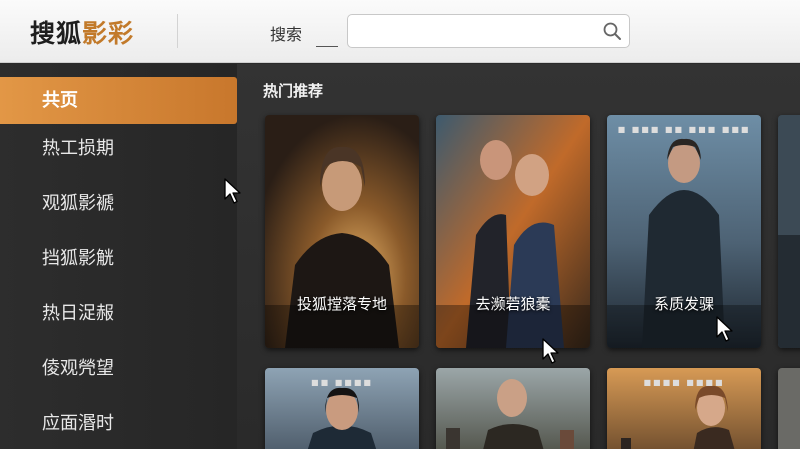  Describe the element at coordinates (56, 33) in the screenshot. I see `logo-text-main: 搜狐` at that location.